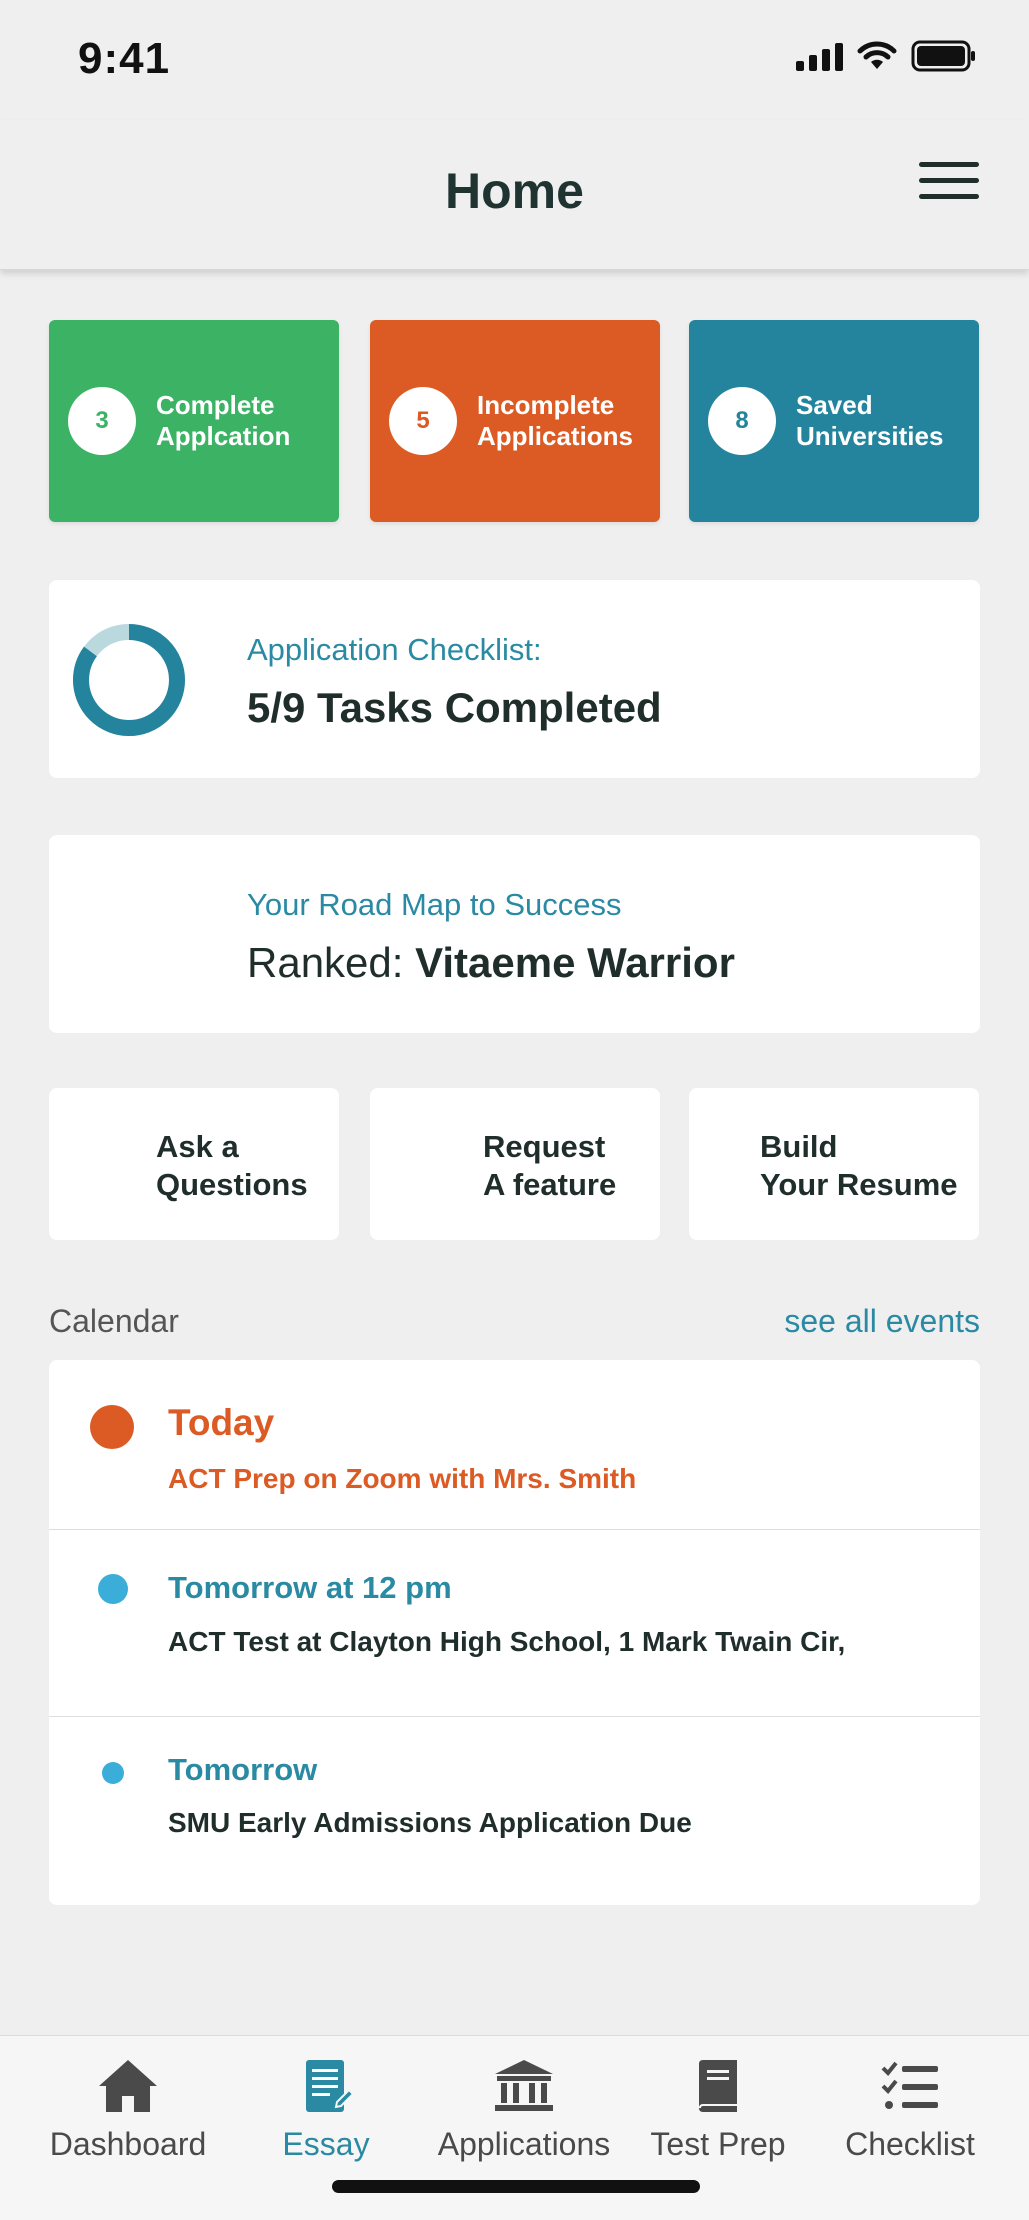 The image size is (1029, 2220). I want to click on battery-icon, so click(943, 56).